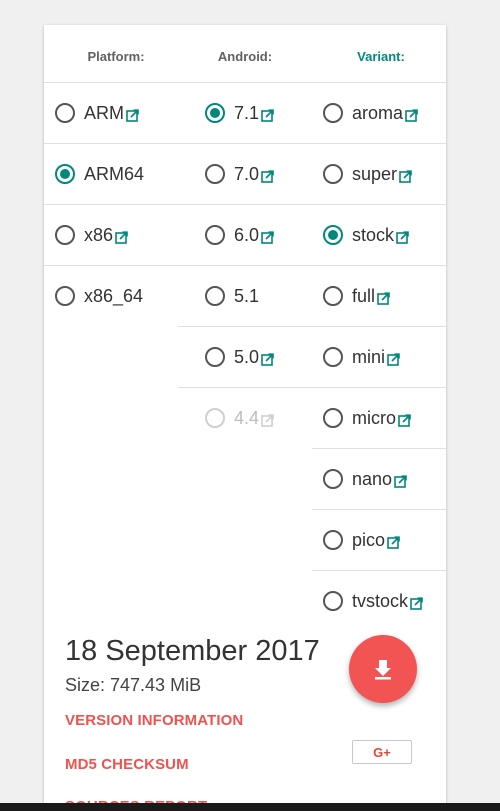 Image resolution: width=500 pixels, height=811 pixels. I want to click on md5-checksum-link: MD5 CHECKSUM, so click(127, 764).